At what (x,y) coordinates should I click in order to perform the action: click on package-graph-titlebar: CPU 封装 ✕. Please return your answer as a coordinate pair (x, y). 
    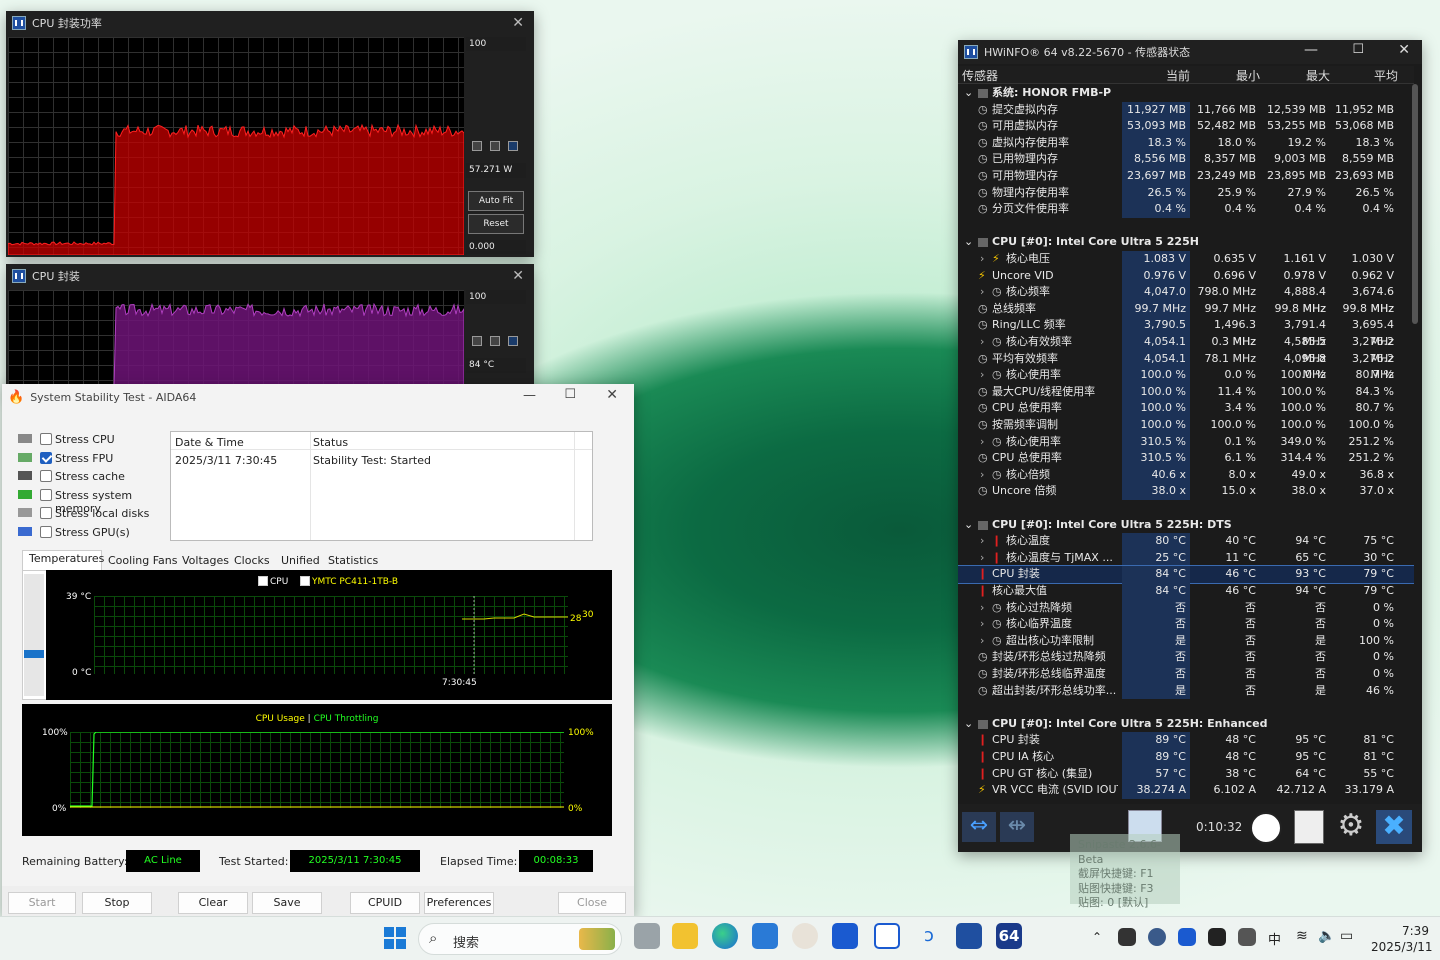
    Looking at the image, I should click on (270, 276).